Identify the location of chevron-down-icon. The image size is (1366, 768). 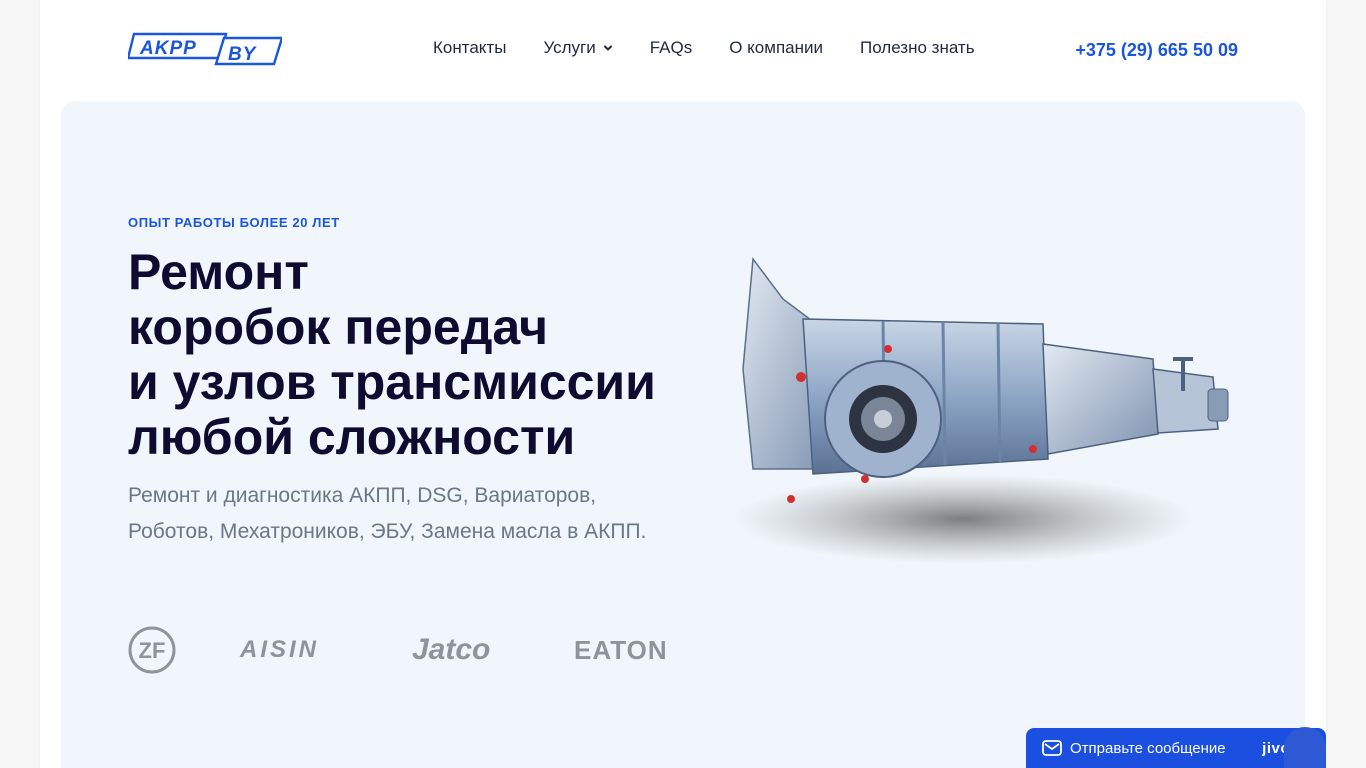
(607, 48).